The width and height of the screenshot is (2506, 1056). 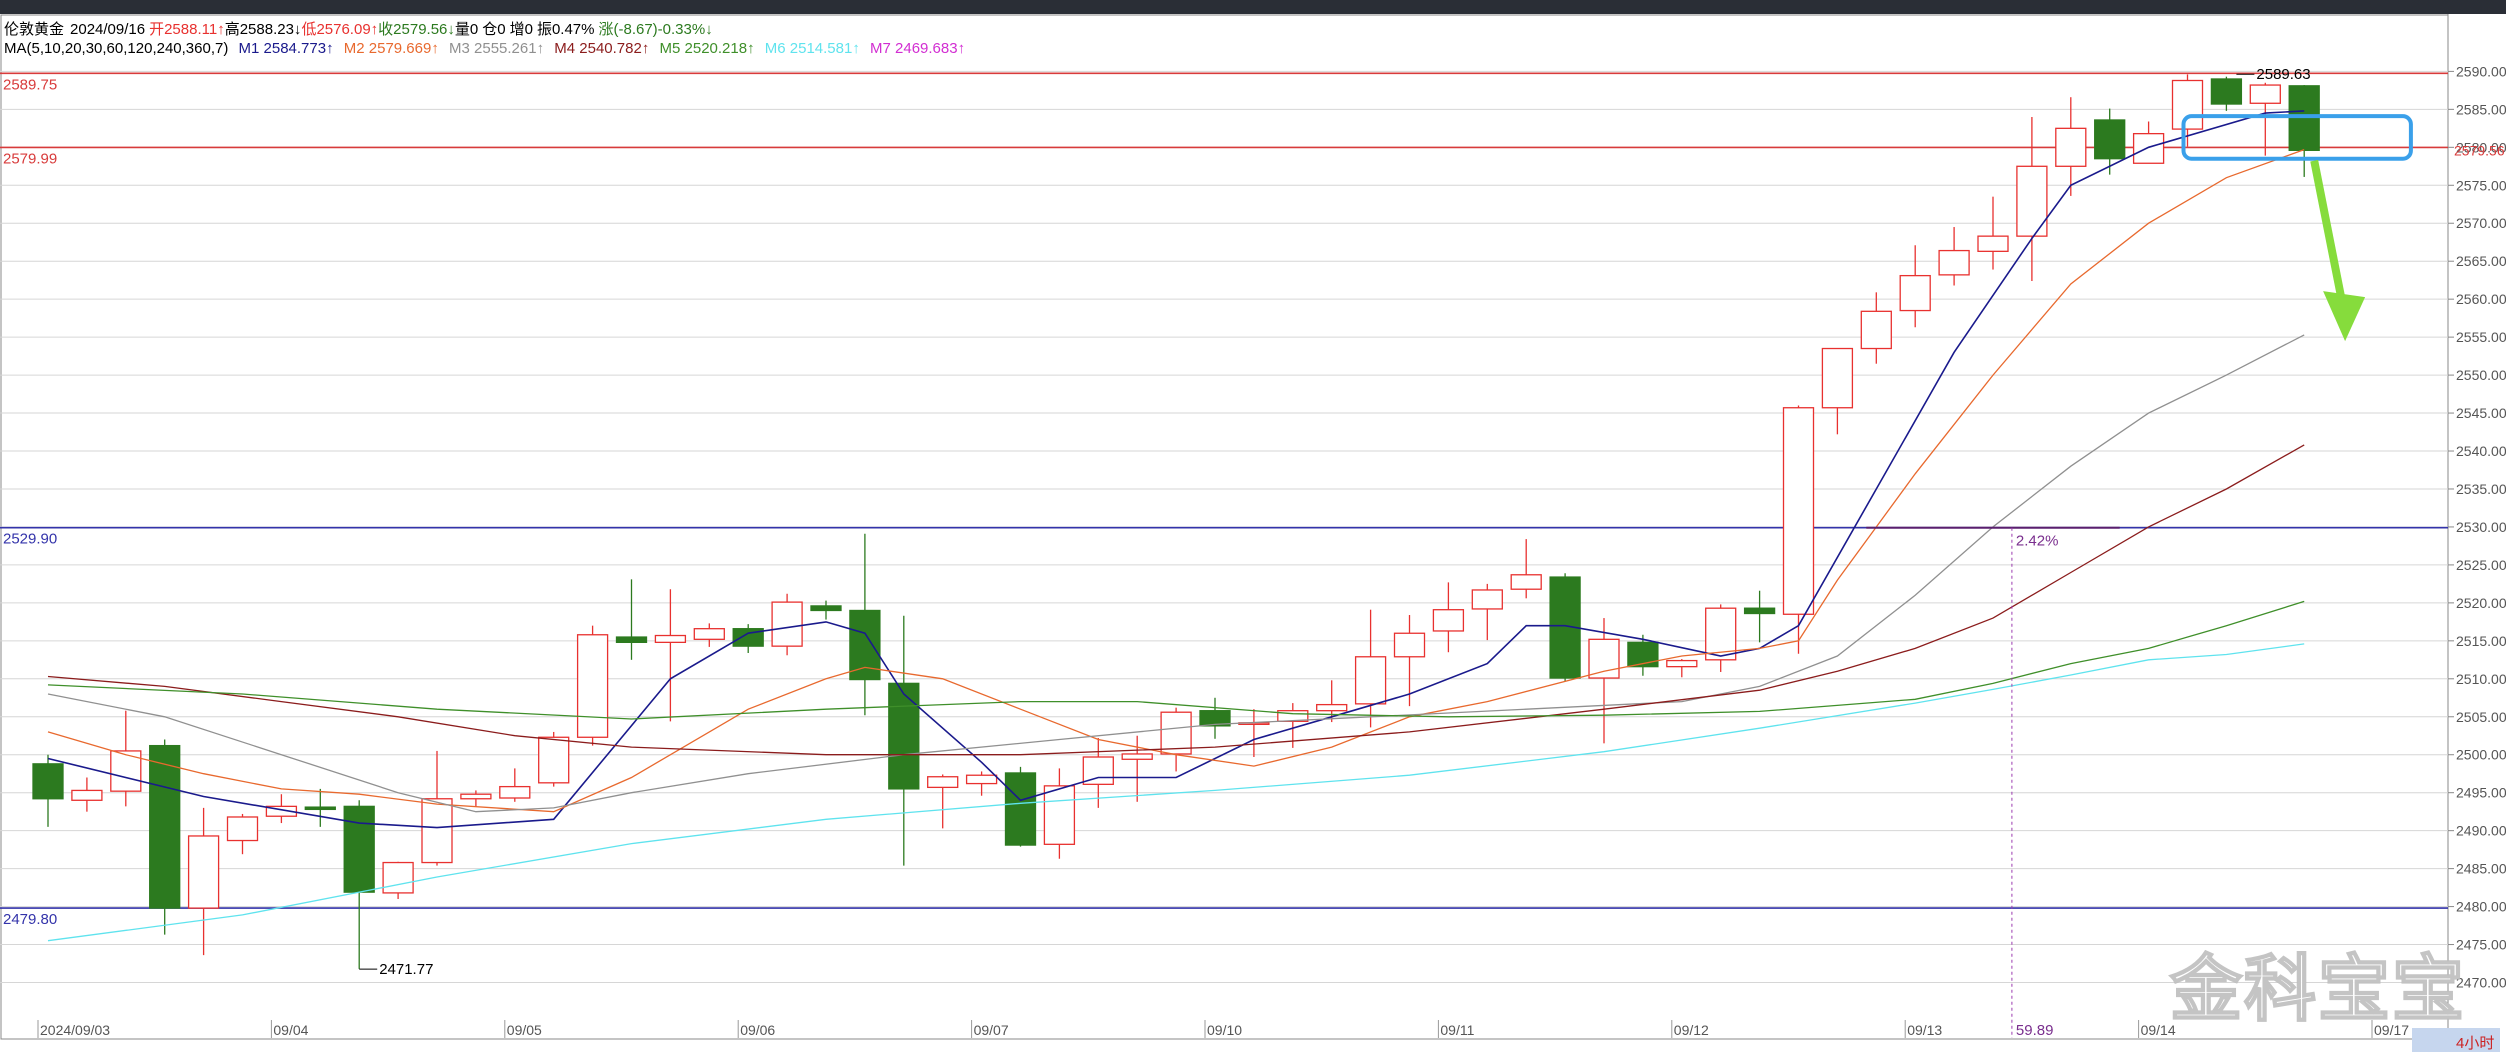 I want to click on measure-percent: 2.42%, so click(x=2037, y=541).